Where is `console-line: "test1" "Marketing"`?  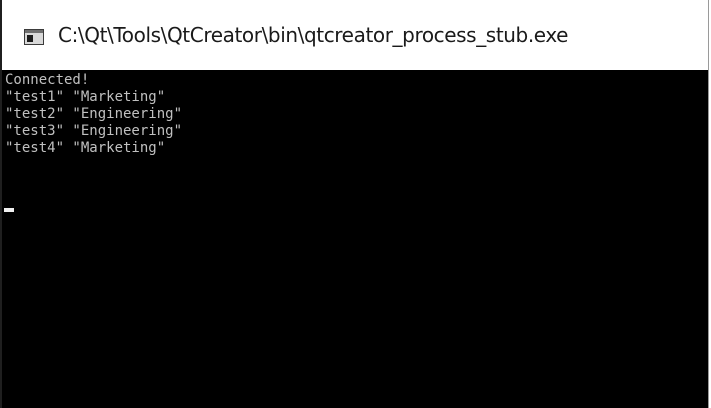
console-line: "test1" "Marketing" is located at coordinates (85, 97).